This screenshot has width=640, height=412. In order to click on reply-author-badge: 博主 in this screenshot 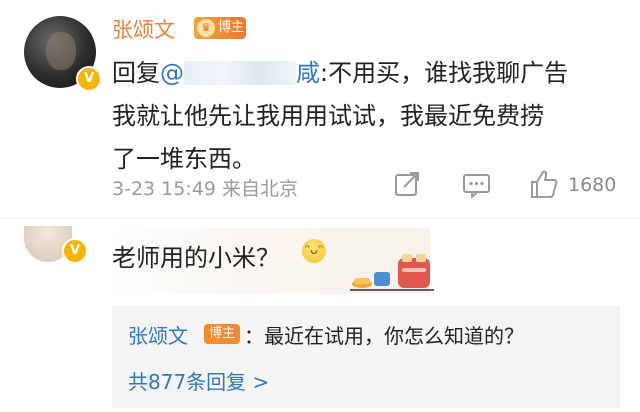, I will do `click(222, 334)`.